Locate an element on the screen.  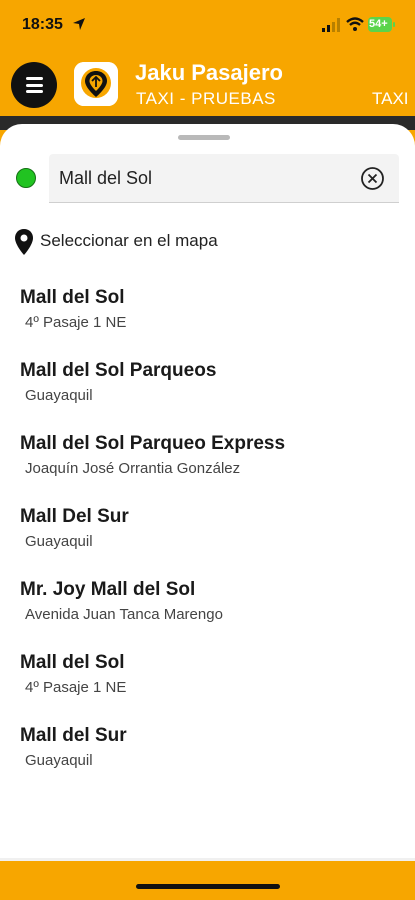
result-title: Mr. Joy Mall del Sol is located at coordinates (108, 589).